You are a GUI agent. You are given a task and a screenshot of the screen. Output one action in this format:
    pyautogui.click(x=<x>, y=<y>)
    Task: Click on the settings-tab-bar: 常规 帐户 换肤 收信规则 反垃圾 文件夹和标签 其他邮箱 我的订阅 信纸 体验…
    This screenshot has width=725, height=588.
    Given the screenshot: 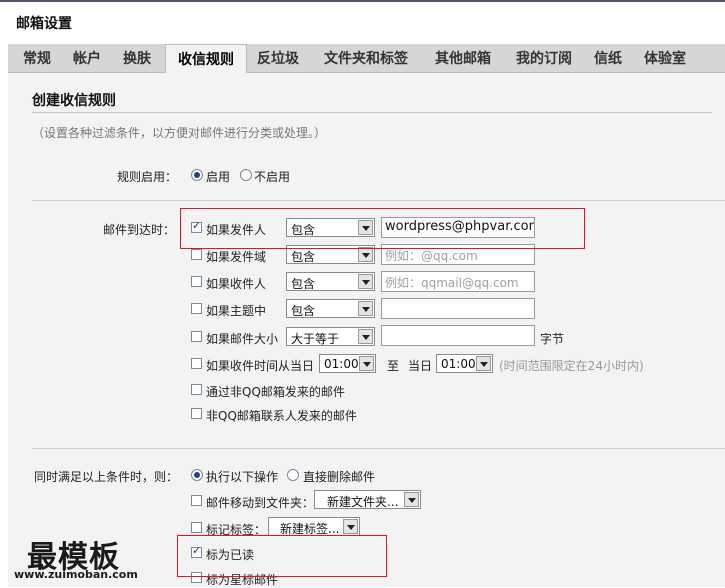 What is the action you would take?
    pyautogui.click(x=366, y=58)
    